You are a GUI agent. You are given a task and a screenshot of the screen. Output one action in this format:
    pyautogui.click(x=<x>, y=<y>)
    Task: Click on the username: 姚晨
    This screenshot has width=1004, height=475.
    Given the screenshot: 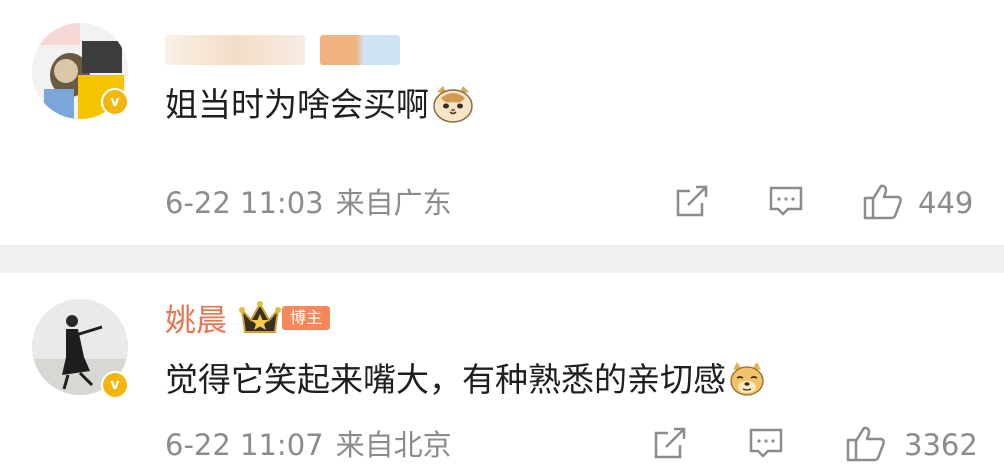 What is the action you would take?
    pyautogui.click(x=196, y=321)
    